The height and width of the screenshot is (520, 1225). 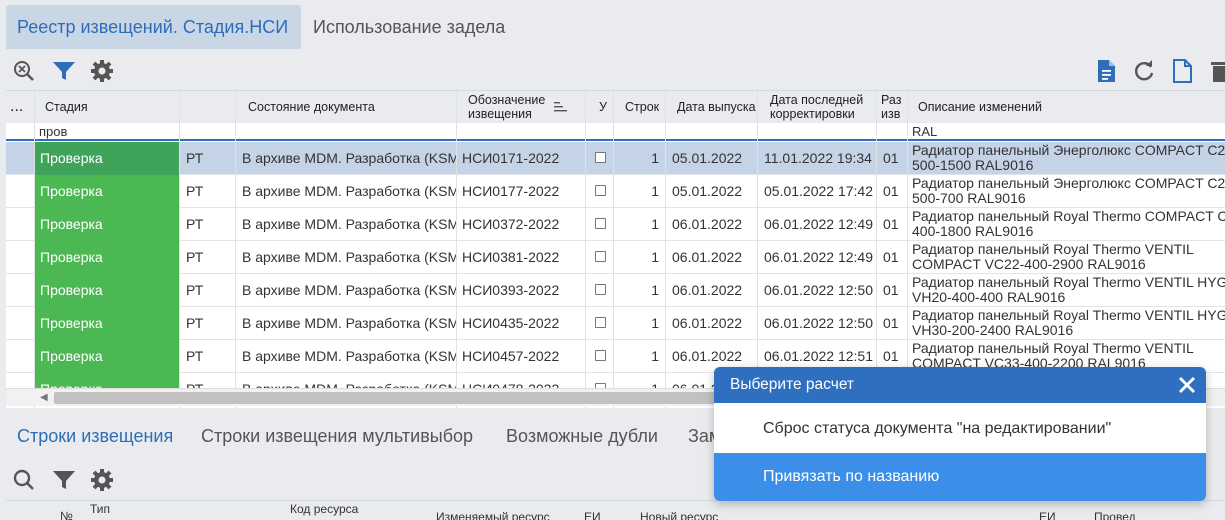 I want to click on trash-icon, so click(x=1216, y=71).